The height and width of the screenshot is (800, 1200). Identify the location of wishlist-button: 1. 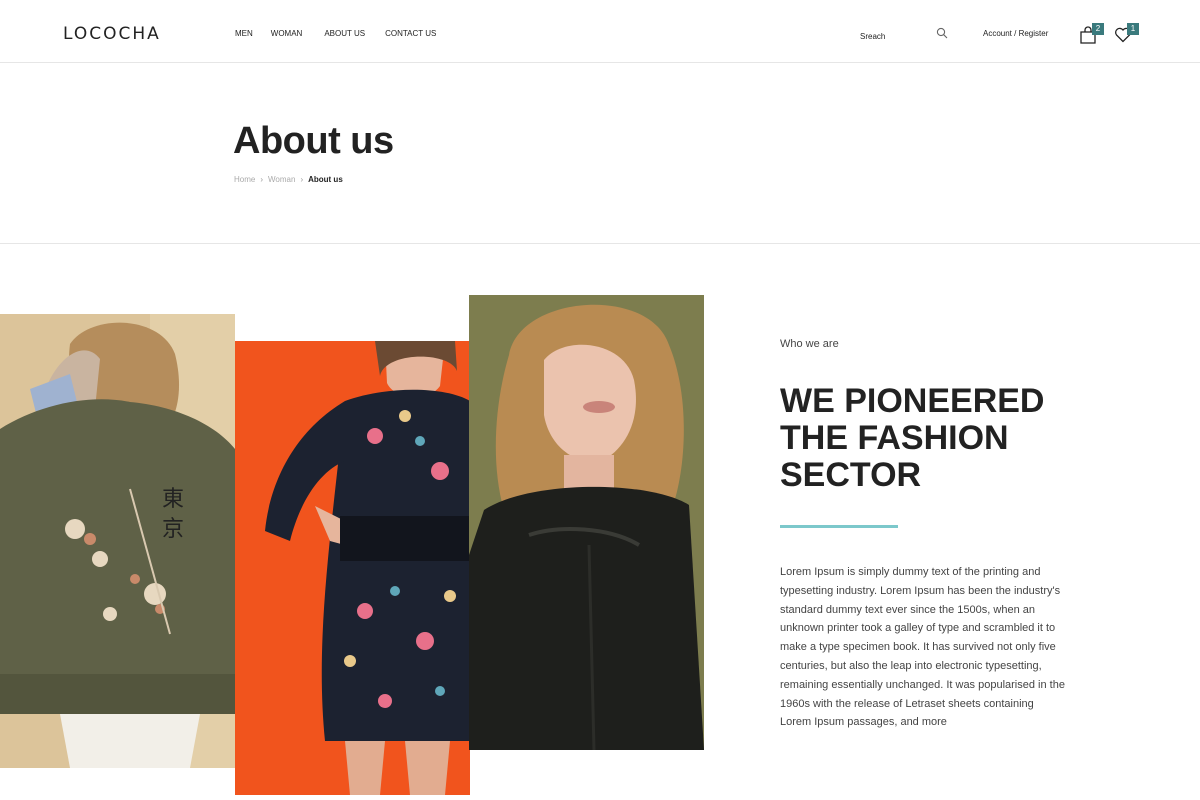
(1127, 34).